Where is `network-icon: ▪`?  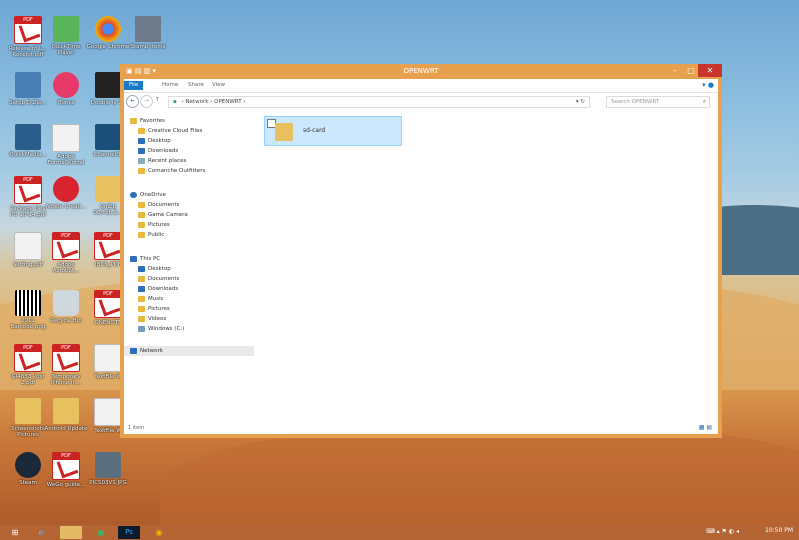
network-icon: ▪ is located at coordinates (175, 102).